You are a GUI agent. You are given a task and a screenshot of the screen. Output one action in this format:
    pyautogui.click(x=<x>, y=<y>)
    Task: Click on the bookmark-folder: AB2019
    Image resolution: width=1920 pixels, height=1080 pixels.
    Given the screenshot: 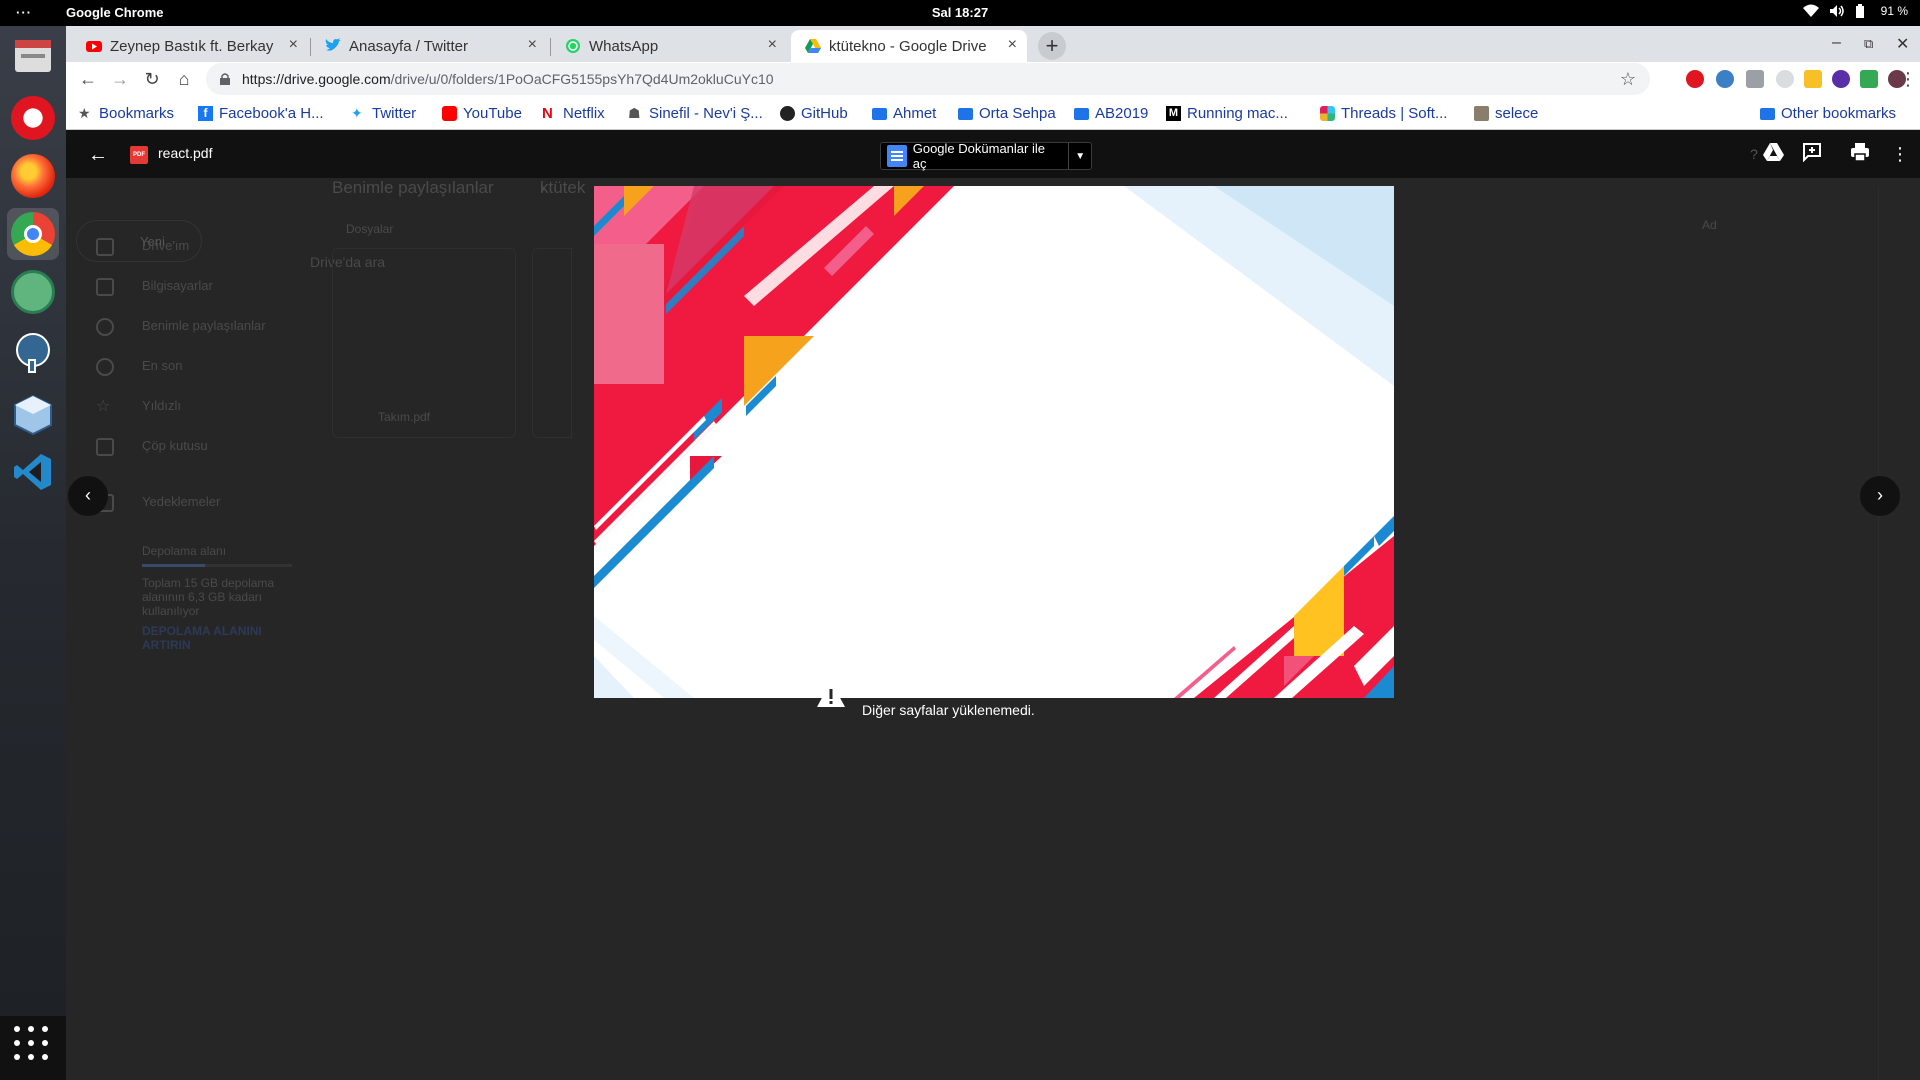 What is the action you would take?
    pyautogui.click(x=1111, y=113)
    